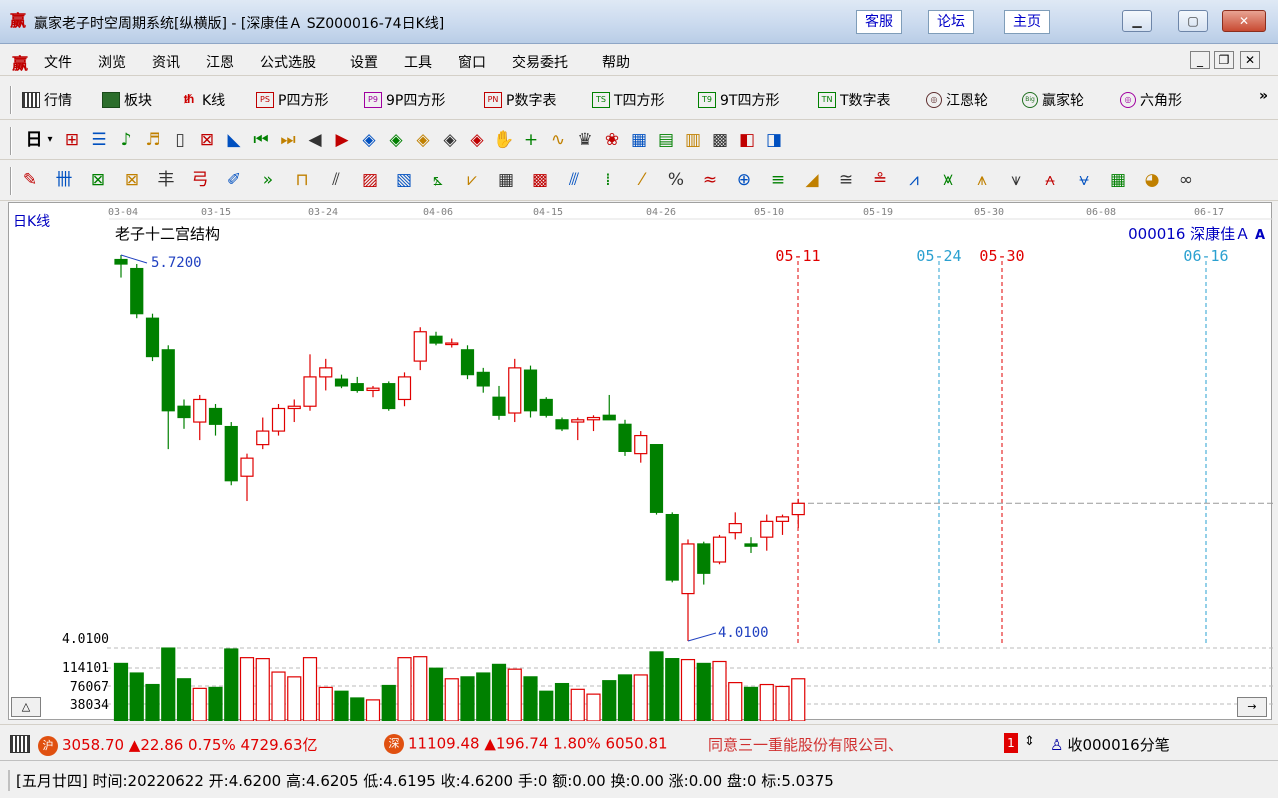 The height and width of the screenshot is (798, 1278). What do you see at coordinates (220, 62) in the screenshot?
I see `menu-gann: 江恩` at bounding box center [220, 62].